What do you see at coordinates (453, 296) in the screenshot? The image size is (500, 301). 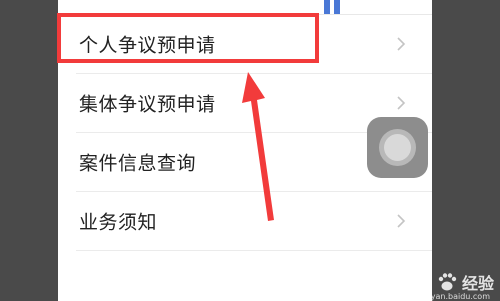 I see `watermark-subtext: jingyan.baidu.com` at bounding box center [453, 296].